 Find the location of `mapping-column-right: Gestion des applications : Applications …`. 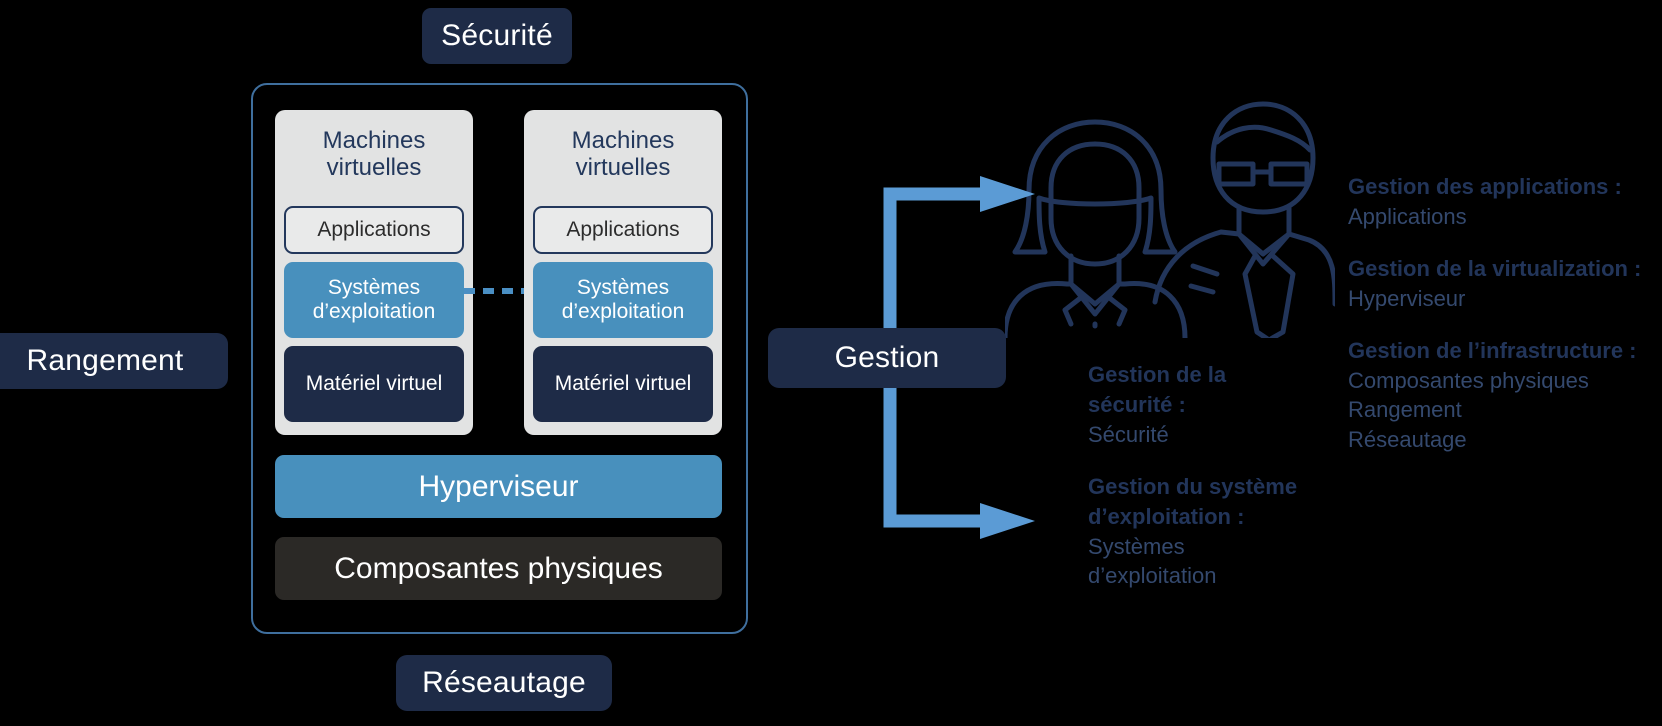

mapping-column-right: Gestion des applications : Applications … is located at coordinates (1498, 313).